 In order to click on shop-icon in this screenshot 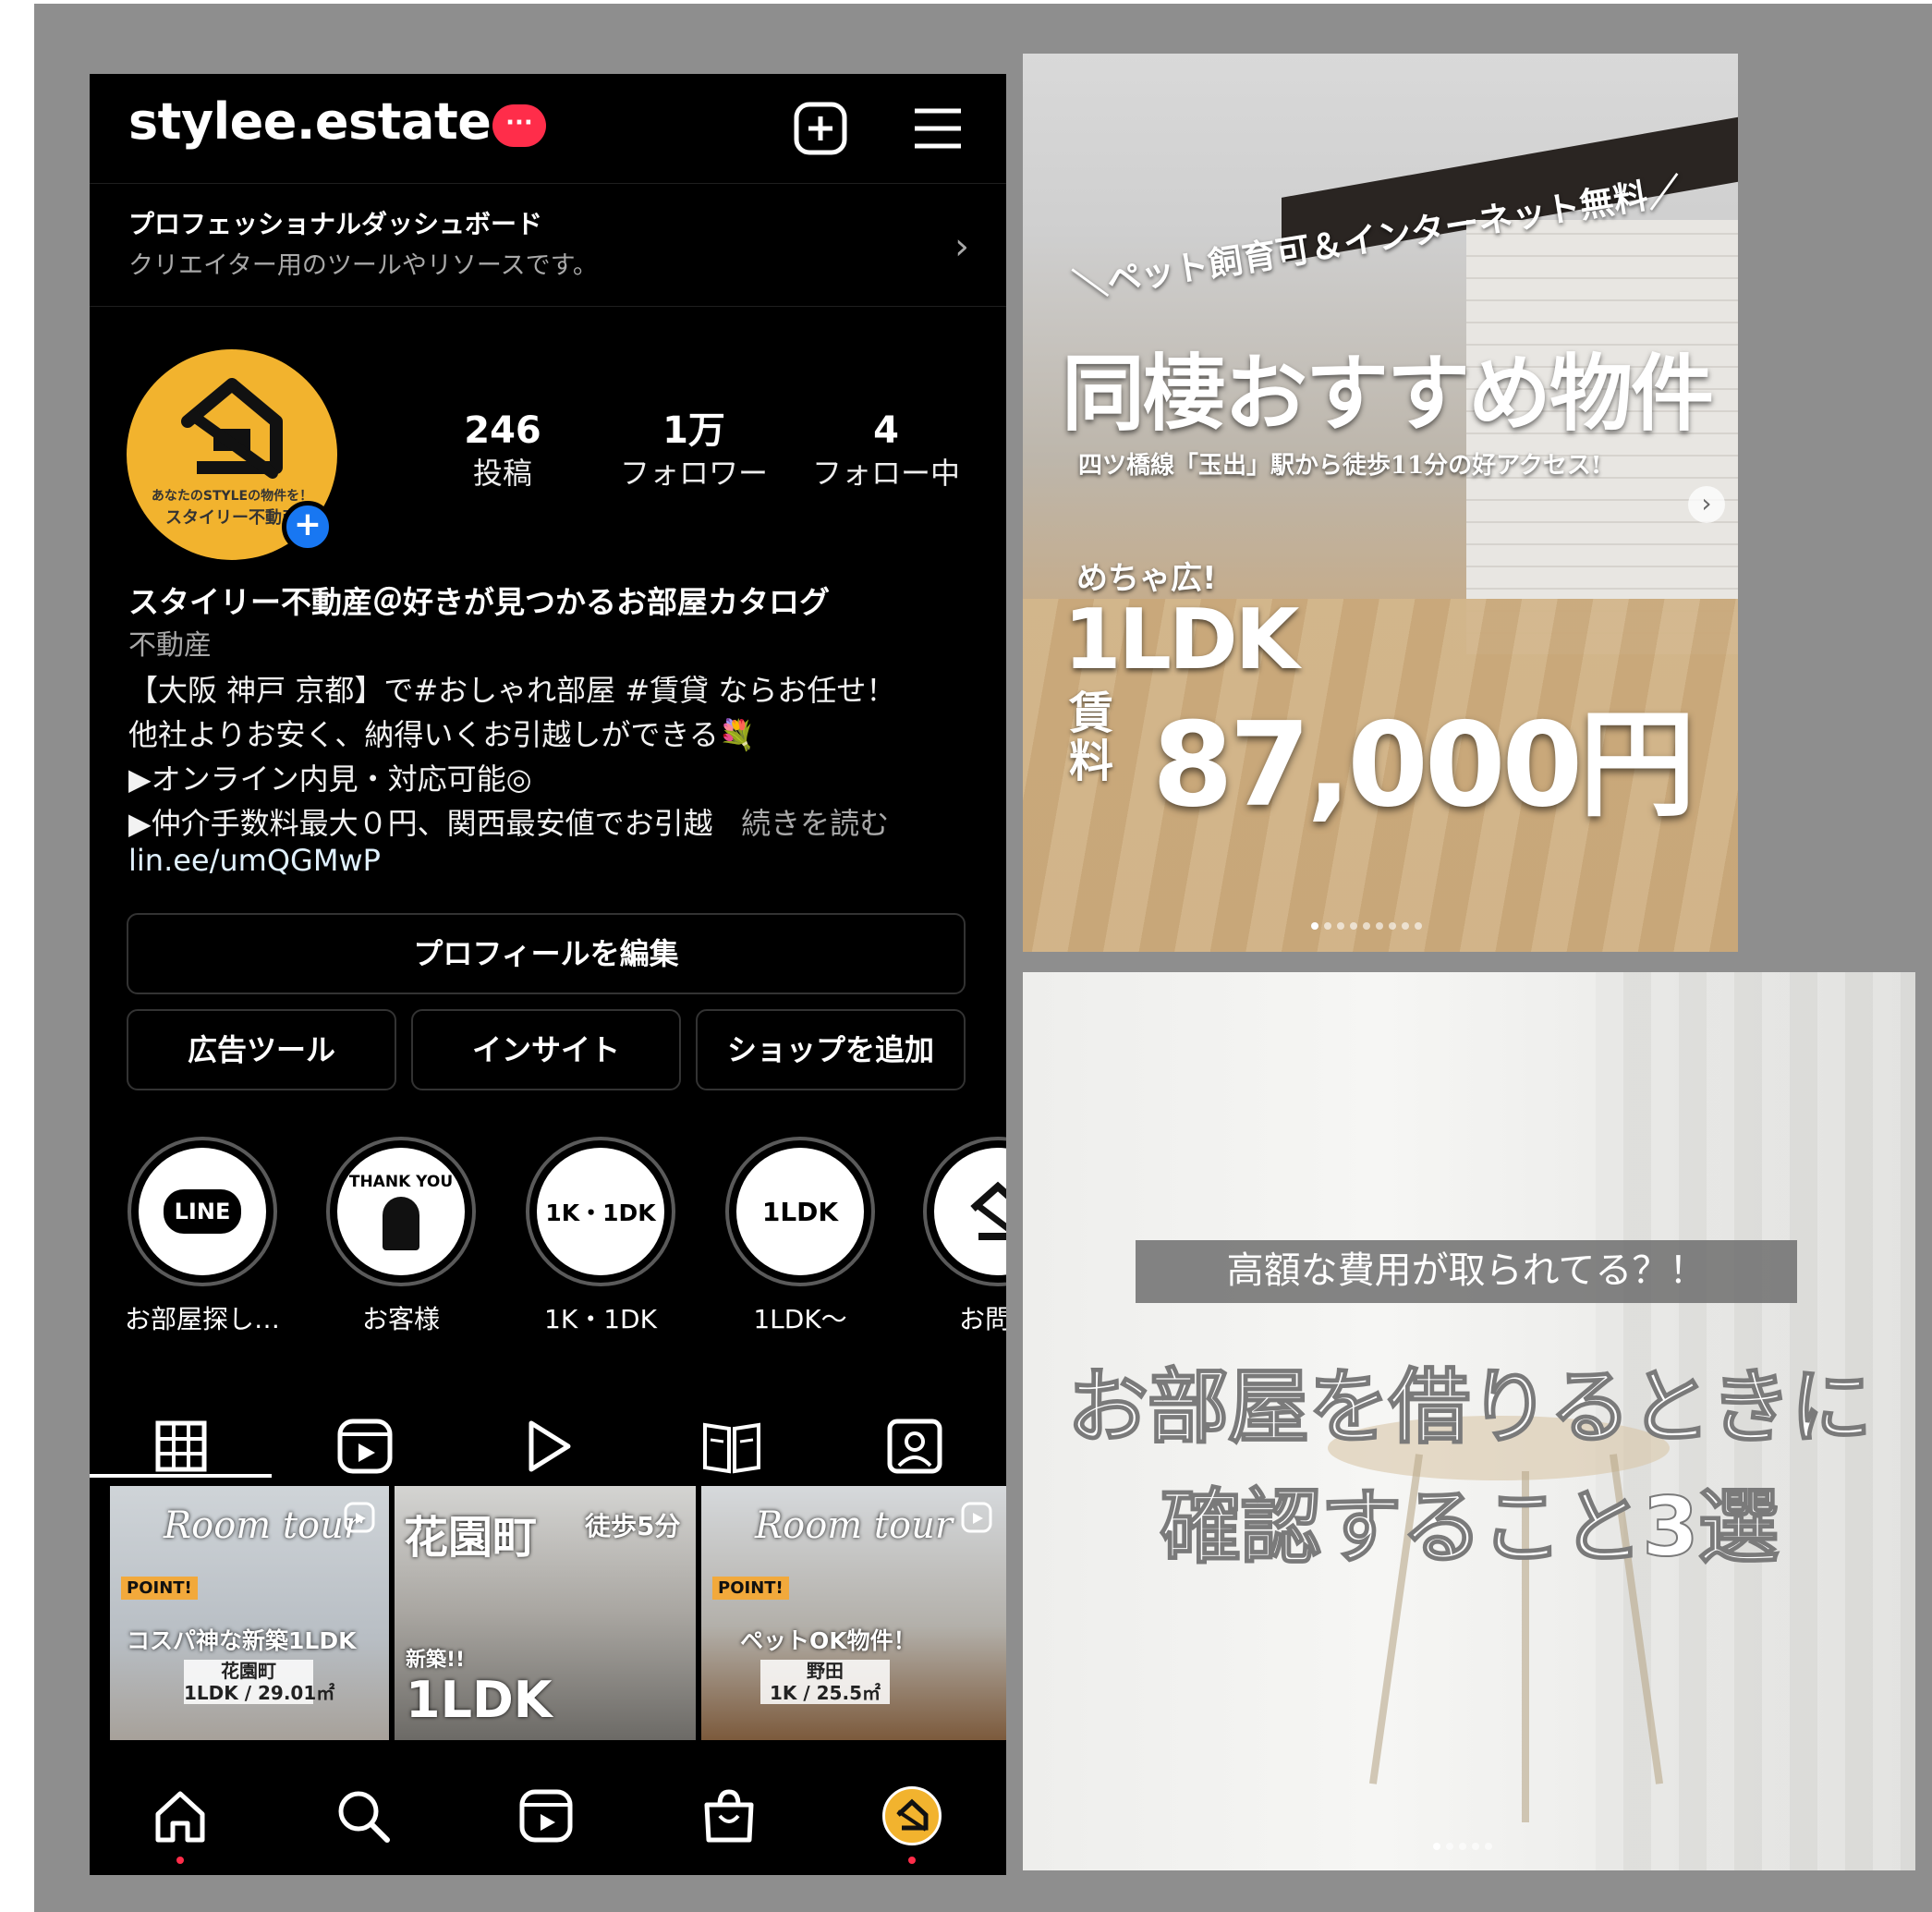, I will do `click(729, 1815)`.